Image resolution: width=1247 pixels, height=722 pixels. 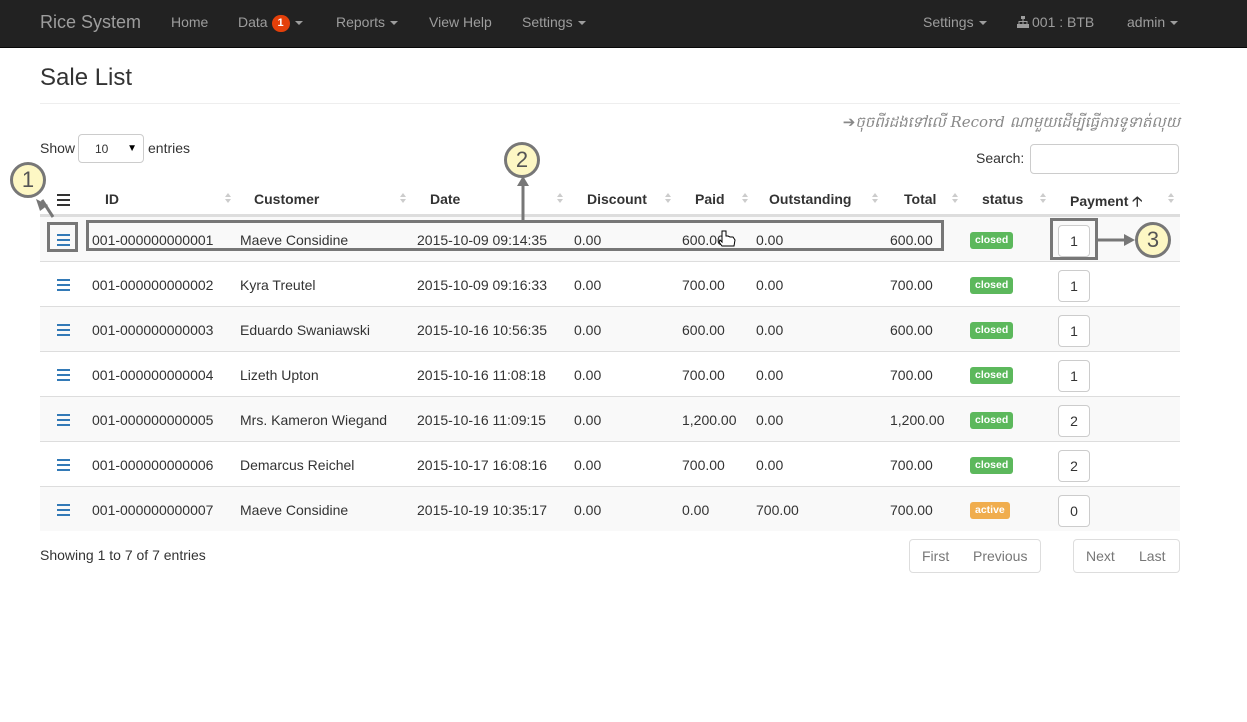 What do you see at coordinates (1153, 240) in the screenshot?
I see `callout-3: 3` at bounding box center [1153, 240].